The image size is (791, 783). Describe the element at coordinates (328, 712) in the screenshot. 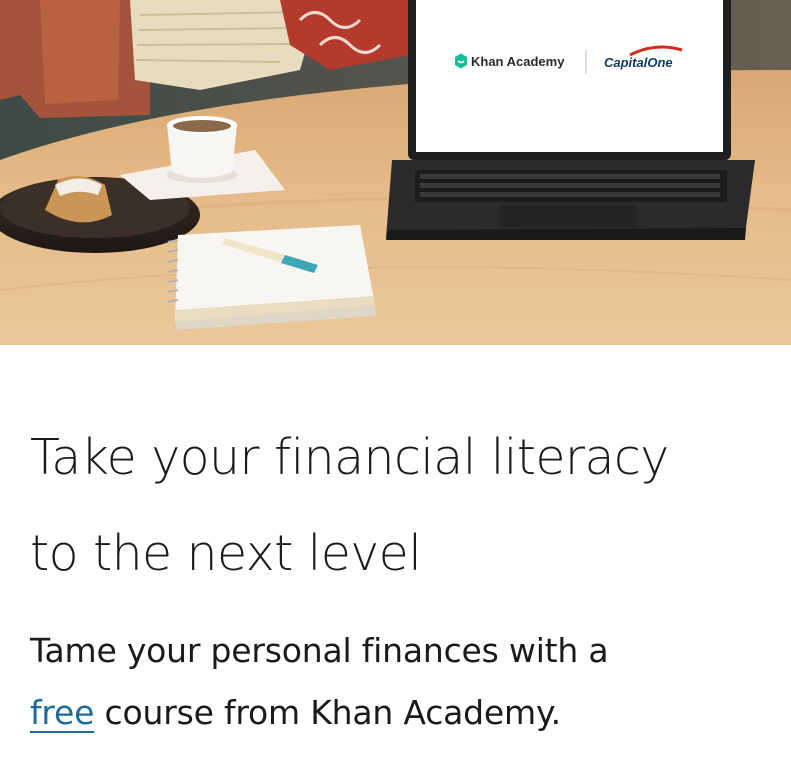

I see `description-suffix: course from Khan Academy.` at that location.